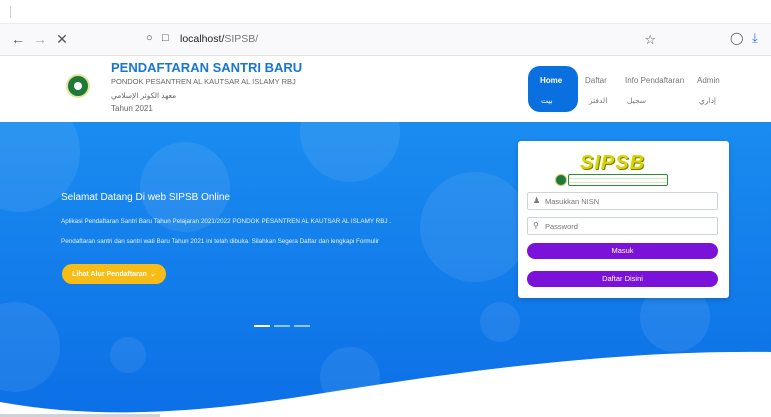 This screenshot has width=771, height=417. Describe the element at coordinates (622, 201) in the screenshot. I see `nisn-input` at that location.